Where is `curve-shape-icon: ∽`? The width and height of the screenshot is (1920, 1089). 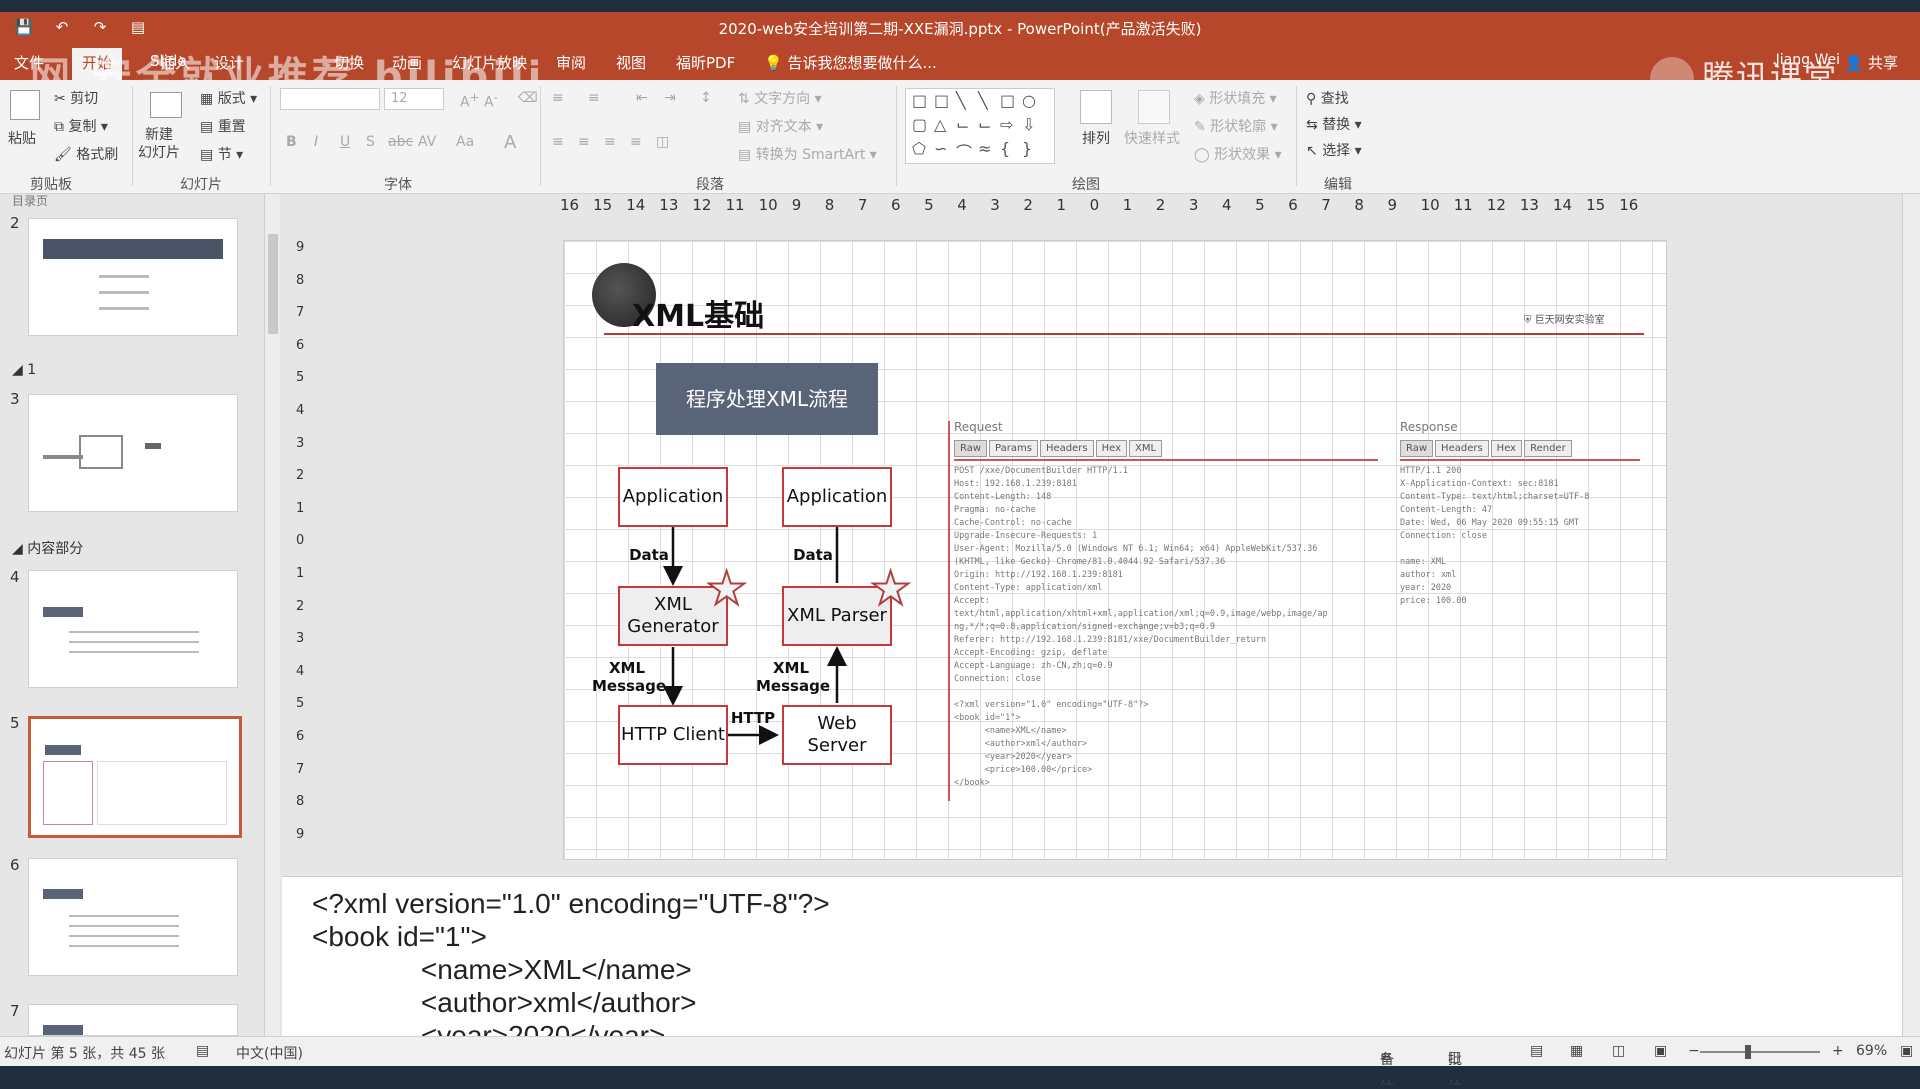 curve-shape-icon: ∽ is located at coordinates (940, 148).